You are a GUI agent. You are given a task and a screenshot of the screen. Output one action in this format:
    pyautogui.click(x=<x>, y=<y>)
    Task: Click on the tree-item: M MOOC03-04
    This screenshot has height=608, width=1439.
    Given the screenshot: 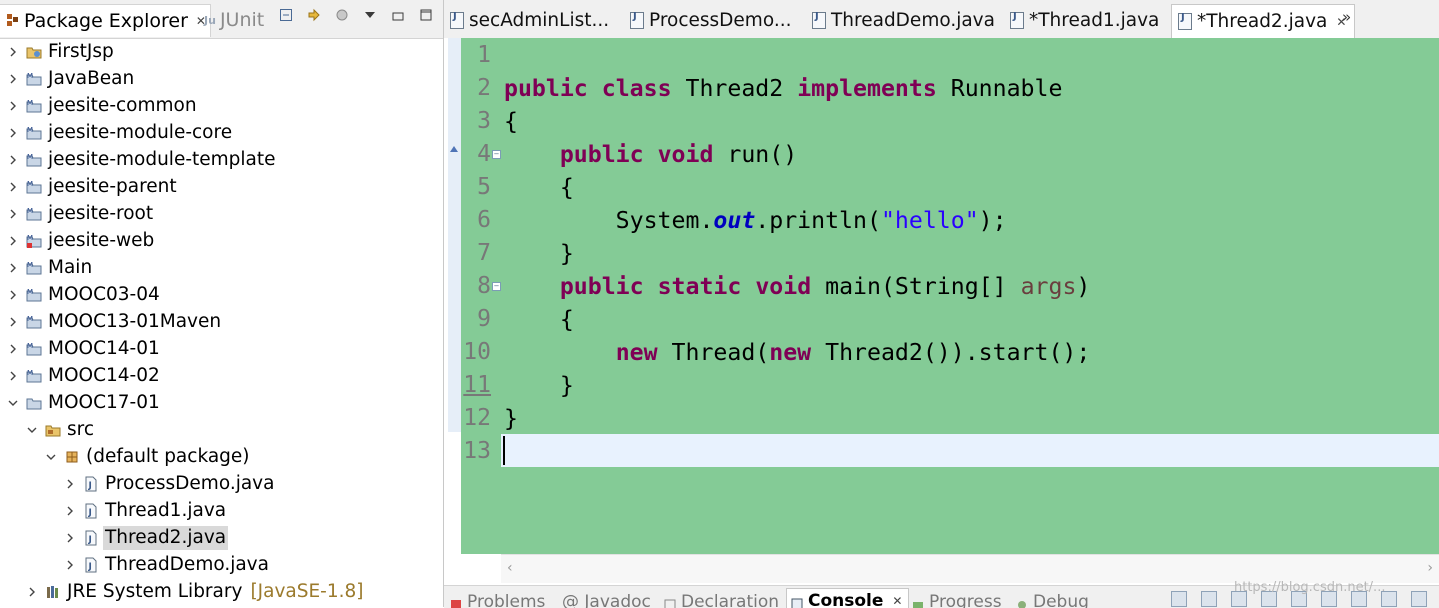 What is the action you would take?
    pyautogui.click(x=84, y=294)
    